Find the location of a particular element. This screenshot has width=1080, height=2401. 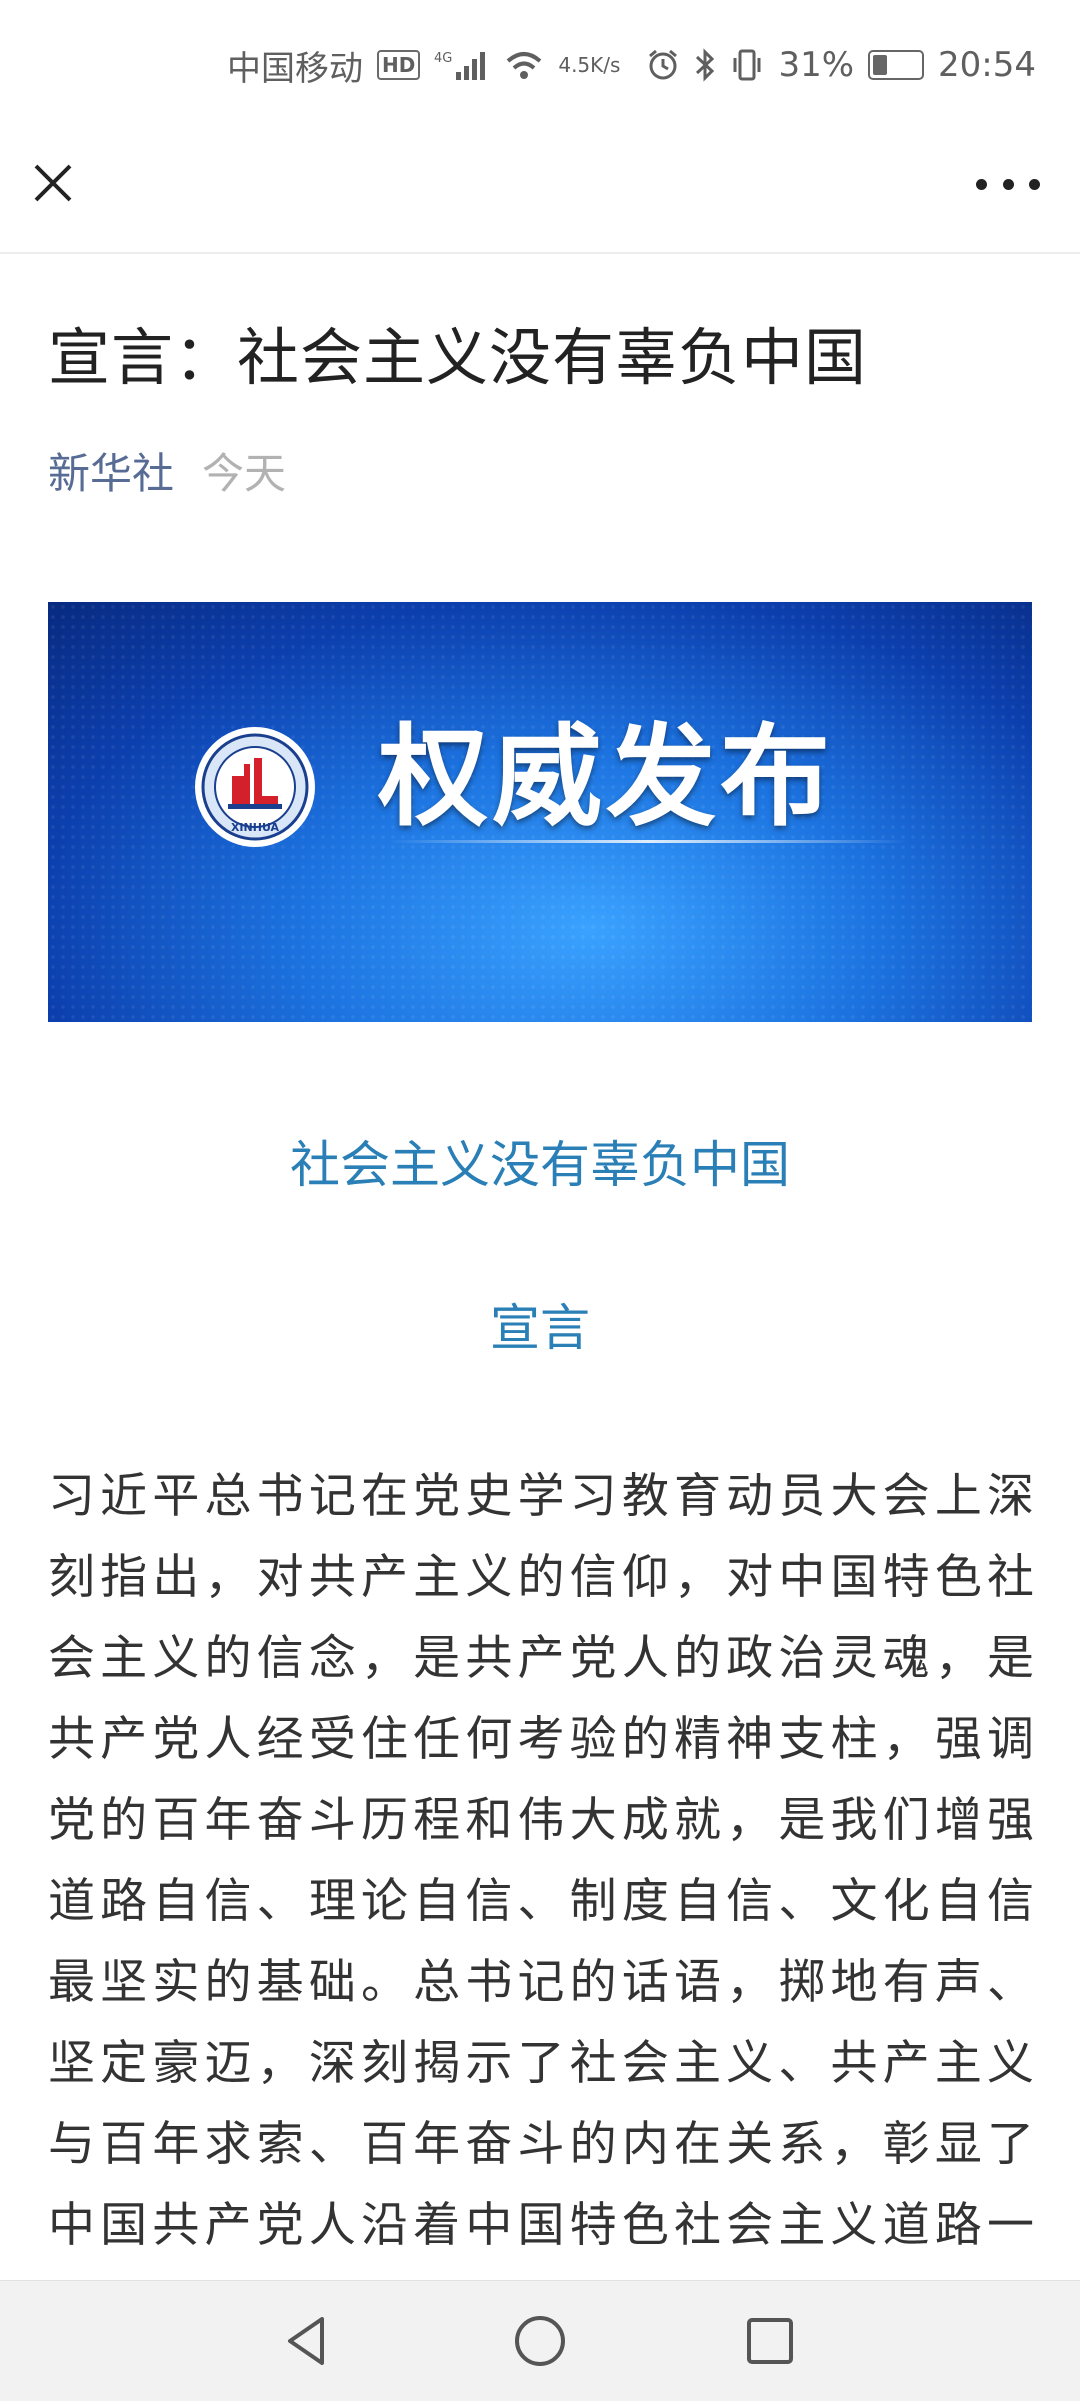

close-icon is located at coordinates (53, 183).